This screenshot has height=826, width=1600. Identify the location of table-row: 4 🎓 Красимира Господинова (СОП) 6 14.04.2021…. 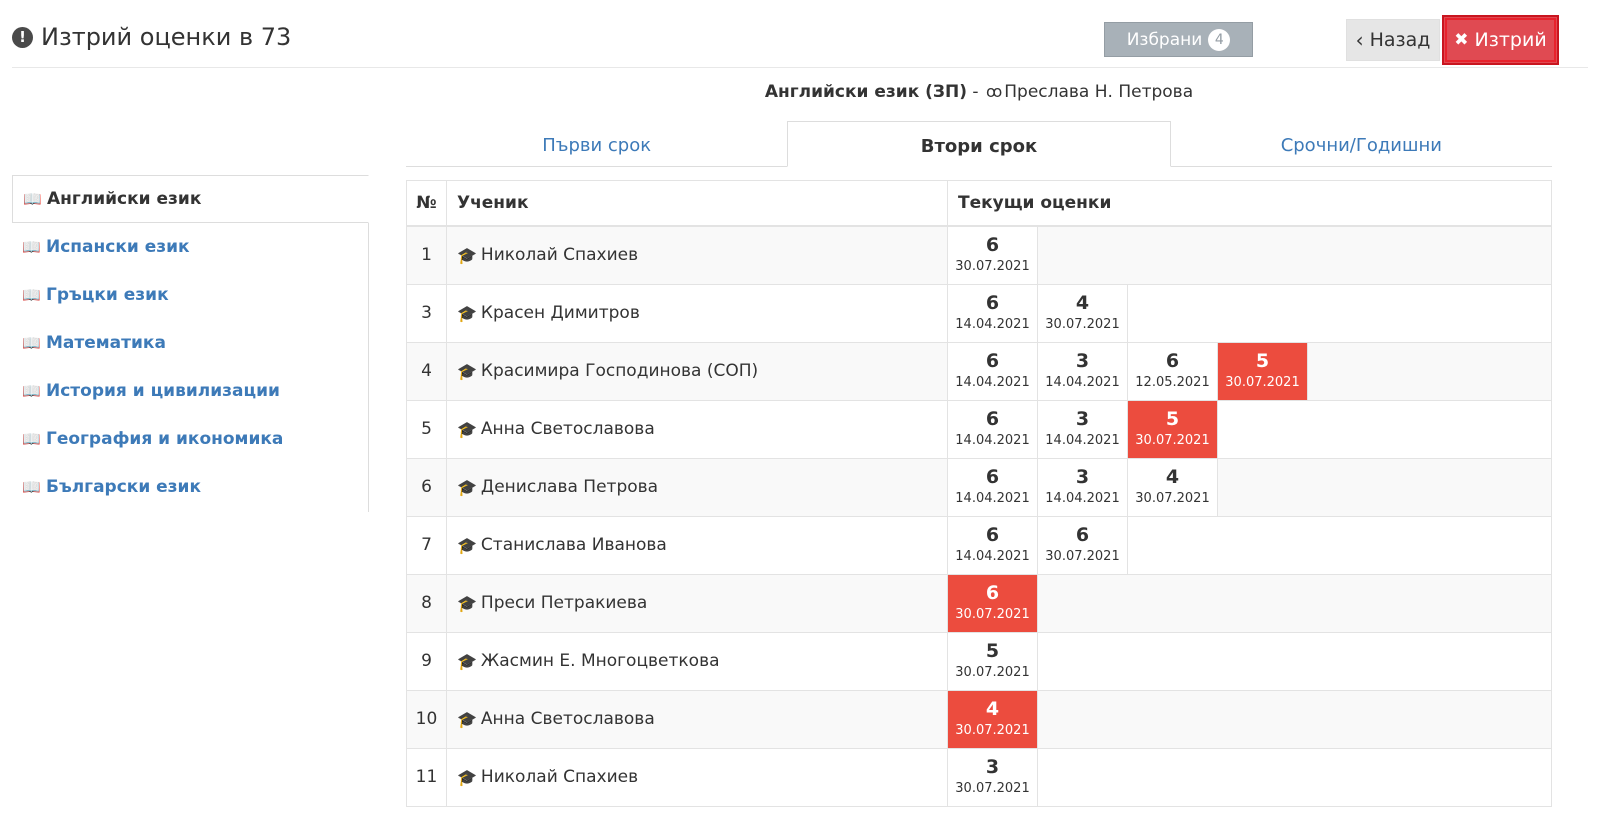
(979, 371).